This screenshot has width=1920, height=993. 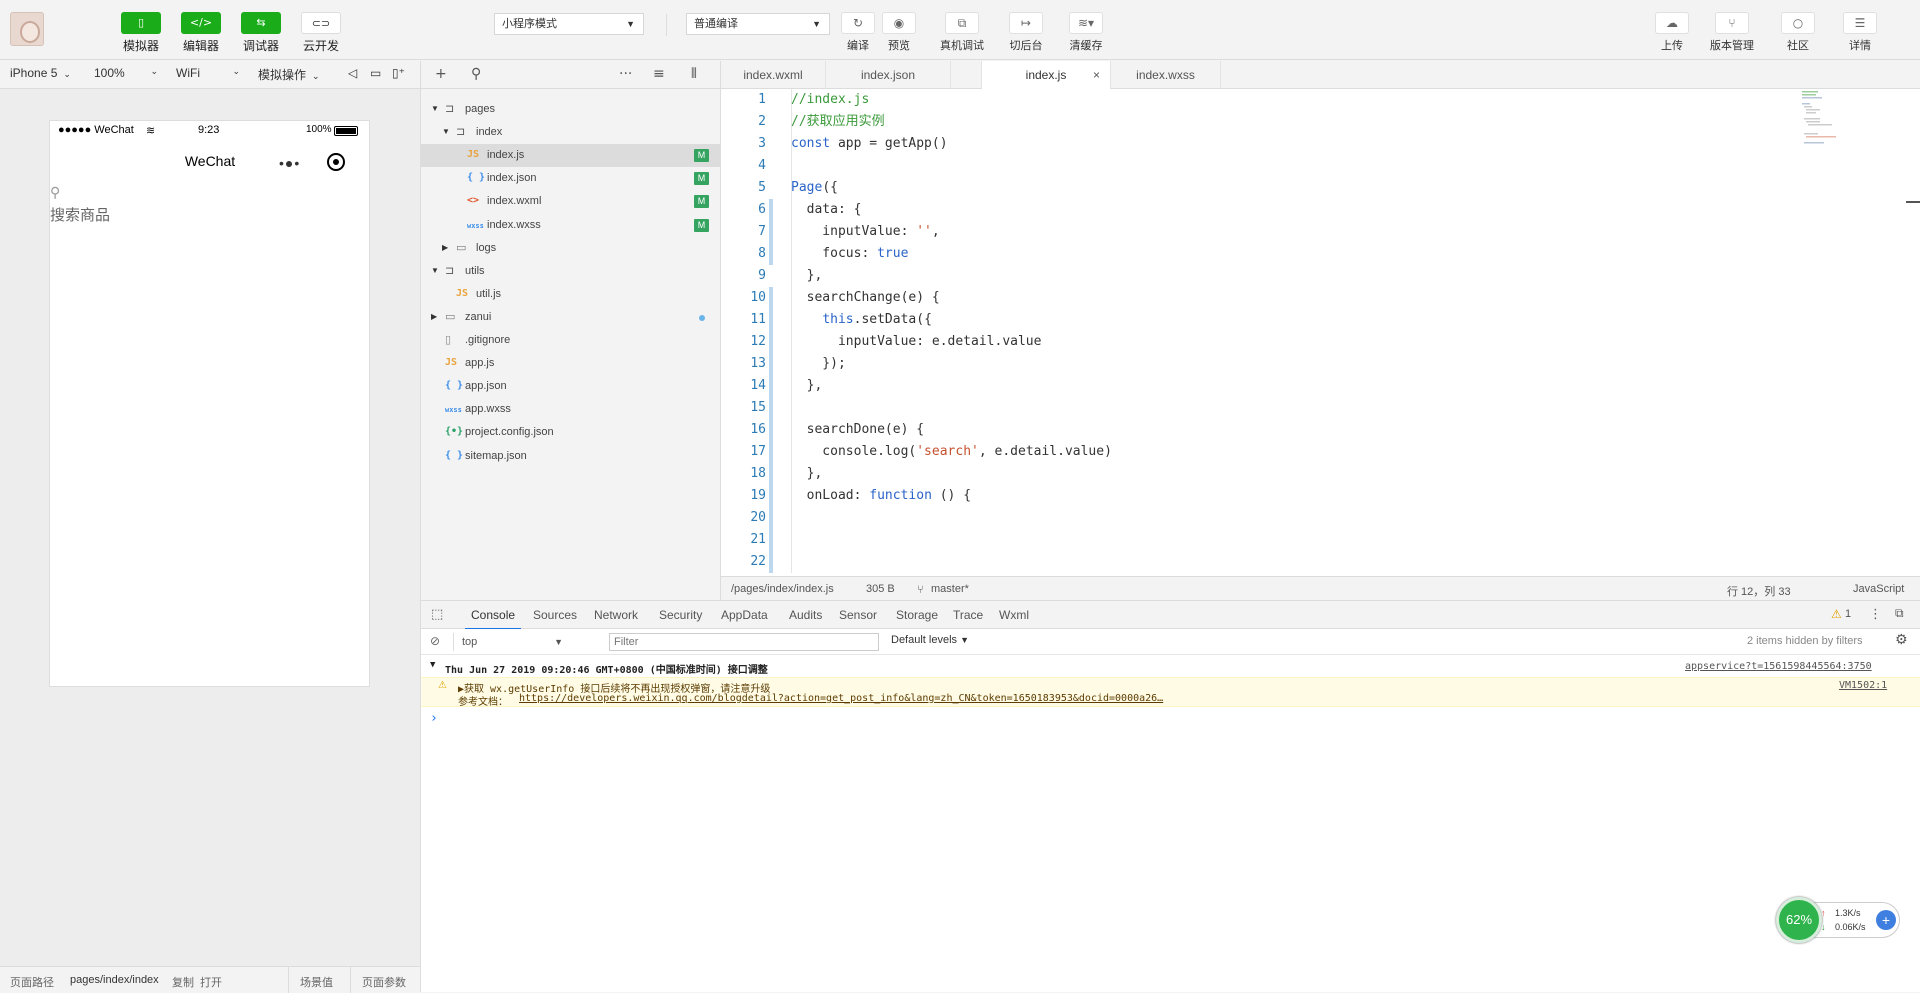 What do you see at coordinates (571, 386) in the screenshot?
I see `file-tree-item: { } app.json` at bounding box center [571, 386].